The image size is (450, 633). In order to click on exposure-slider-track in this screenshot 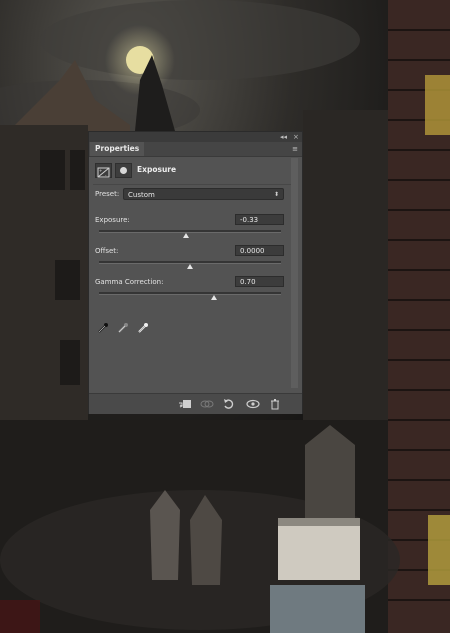, I will do `click(190, 234)`.